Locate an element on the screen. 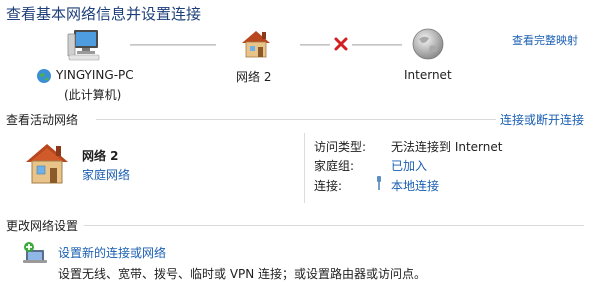 The height and width of the screenshot is (294, 592). globe-icon is located at coordinates (428, 44).